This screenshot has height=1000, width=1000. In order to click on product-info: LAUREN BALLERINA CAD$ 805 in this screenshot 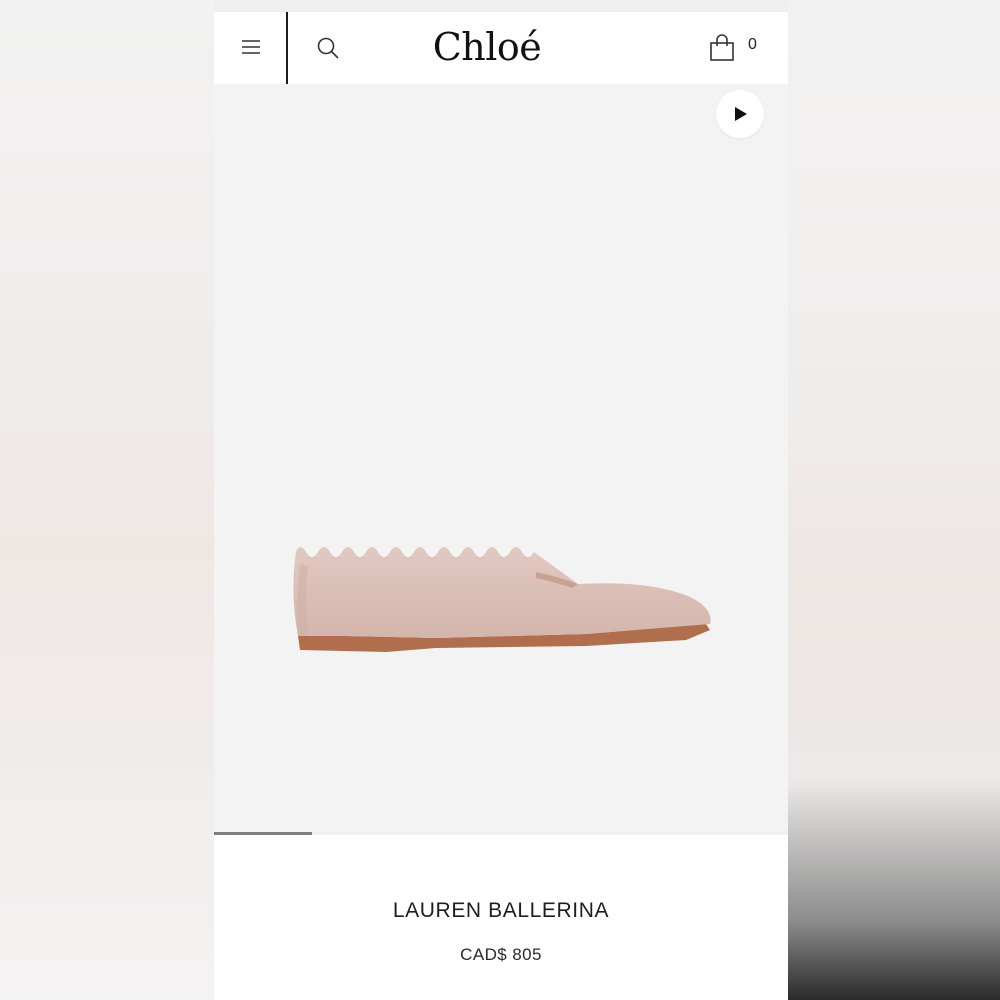, I will do `click(501, 917)`.